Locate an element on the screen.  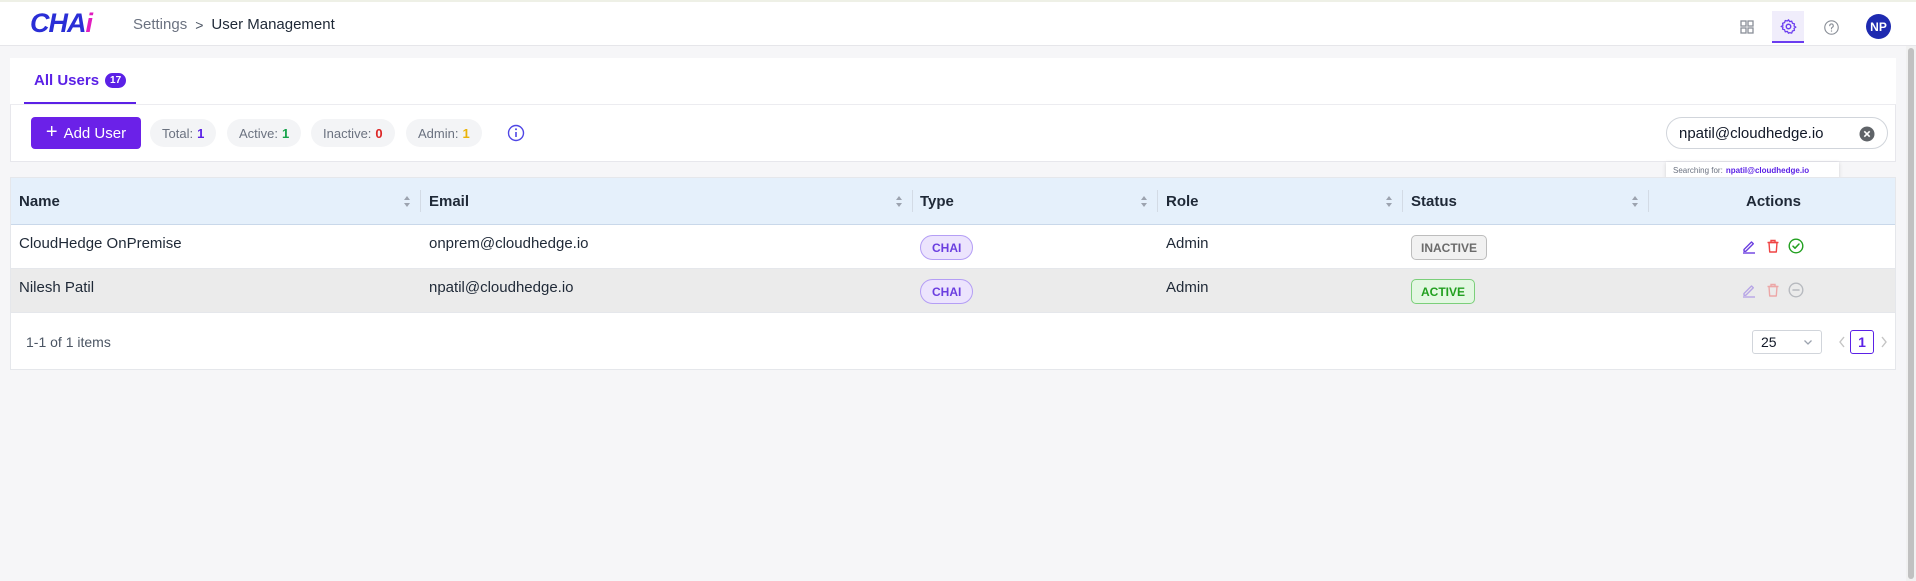
stat-total-value: 1 is located at coordinates (201, 133).